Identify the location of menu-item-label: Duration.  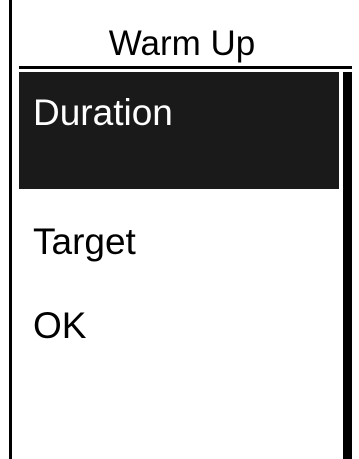
(103, 112).